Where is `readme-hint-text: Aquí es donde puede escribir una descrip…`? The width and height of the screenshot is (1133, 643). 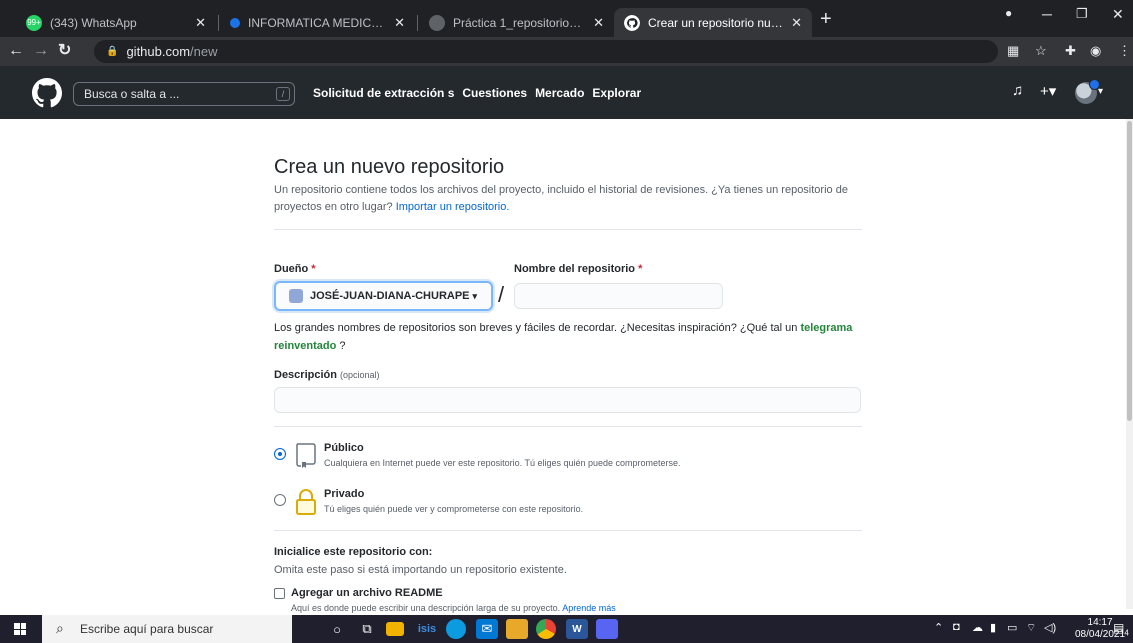
readme-hint-text: Aquí es donde puede escribir una descrip… is located at coordinates (426, 608).